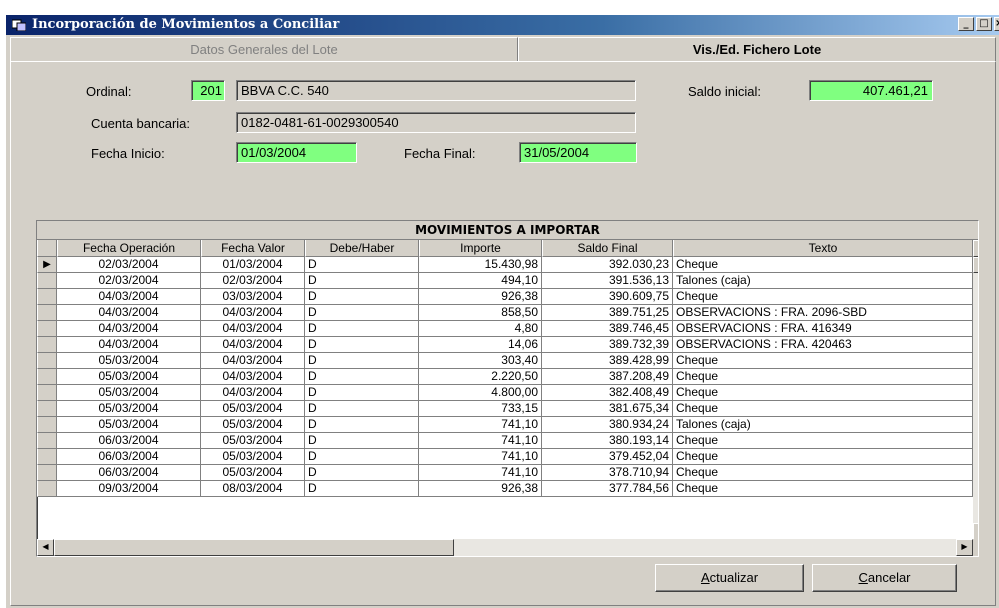  What do you see at coordinates (823, 313) in the screenshot?
I see `table-cell: OBSERVACIONS : FRA. 2096-SBD` at bounding box center [823, 313].